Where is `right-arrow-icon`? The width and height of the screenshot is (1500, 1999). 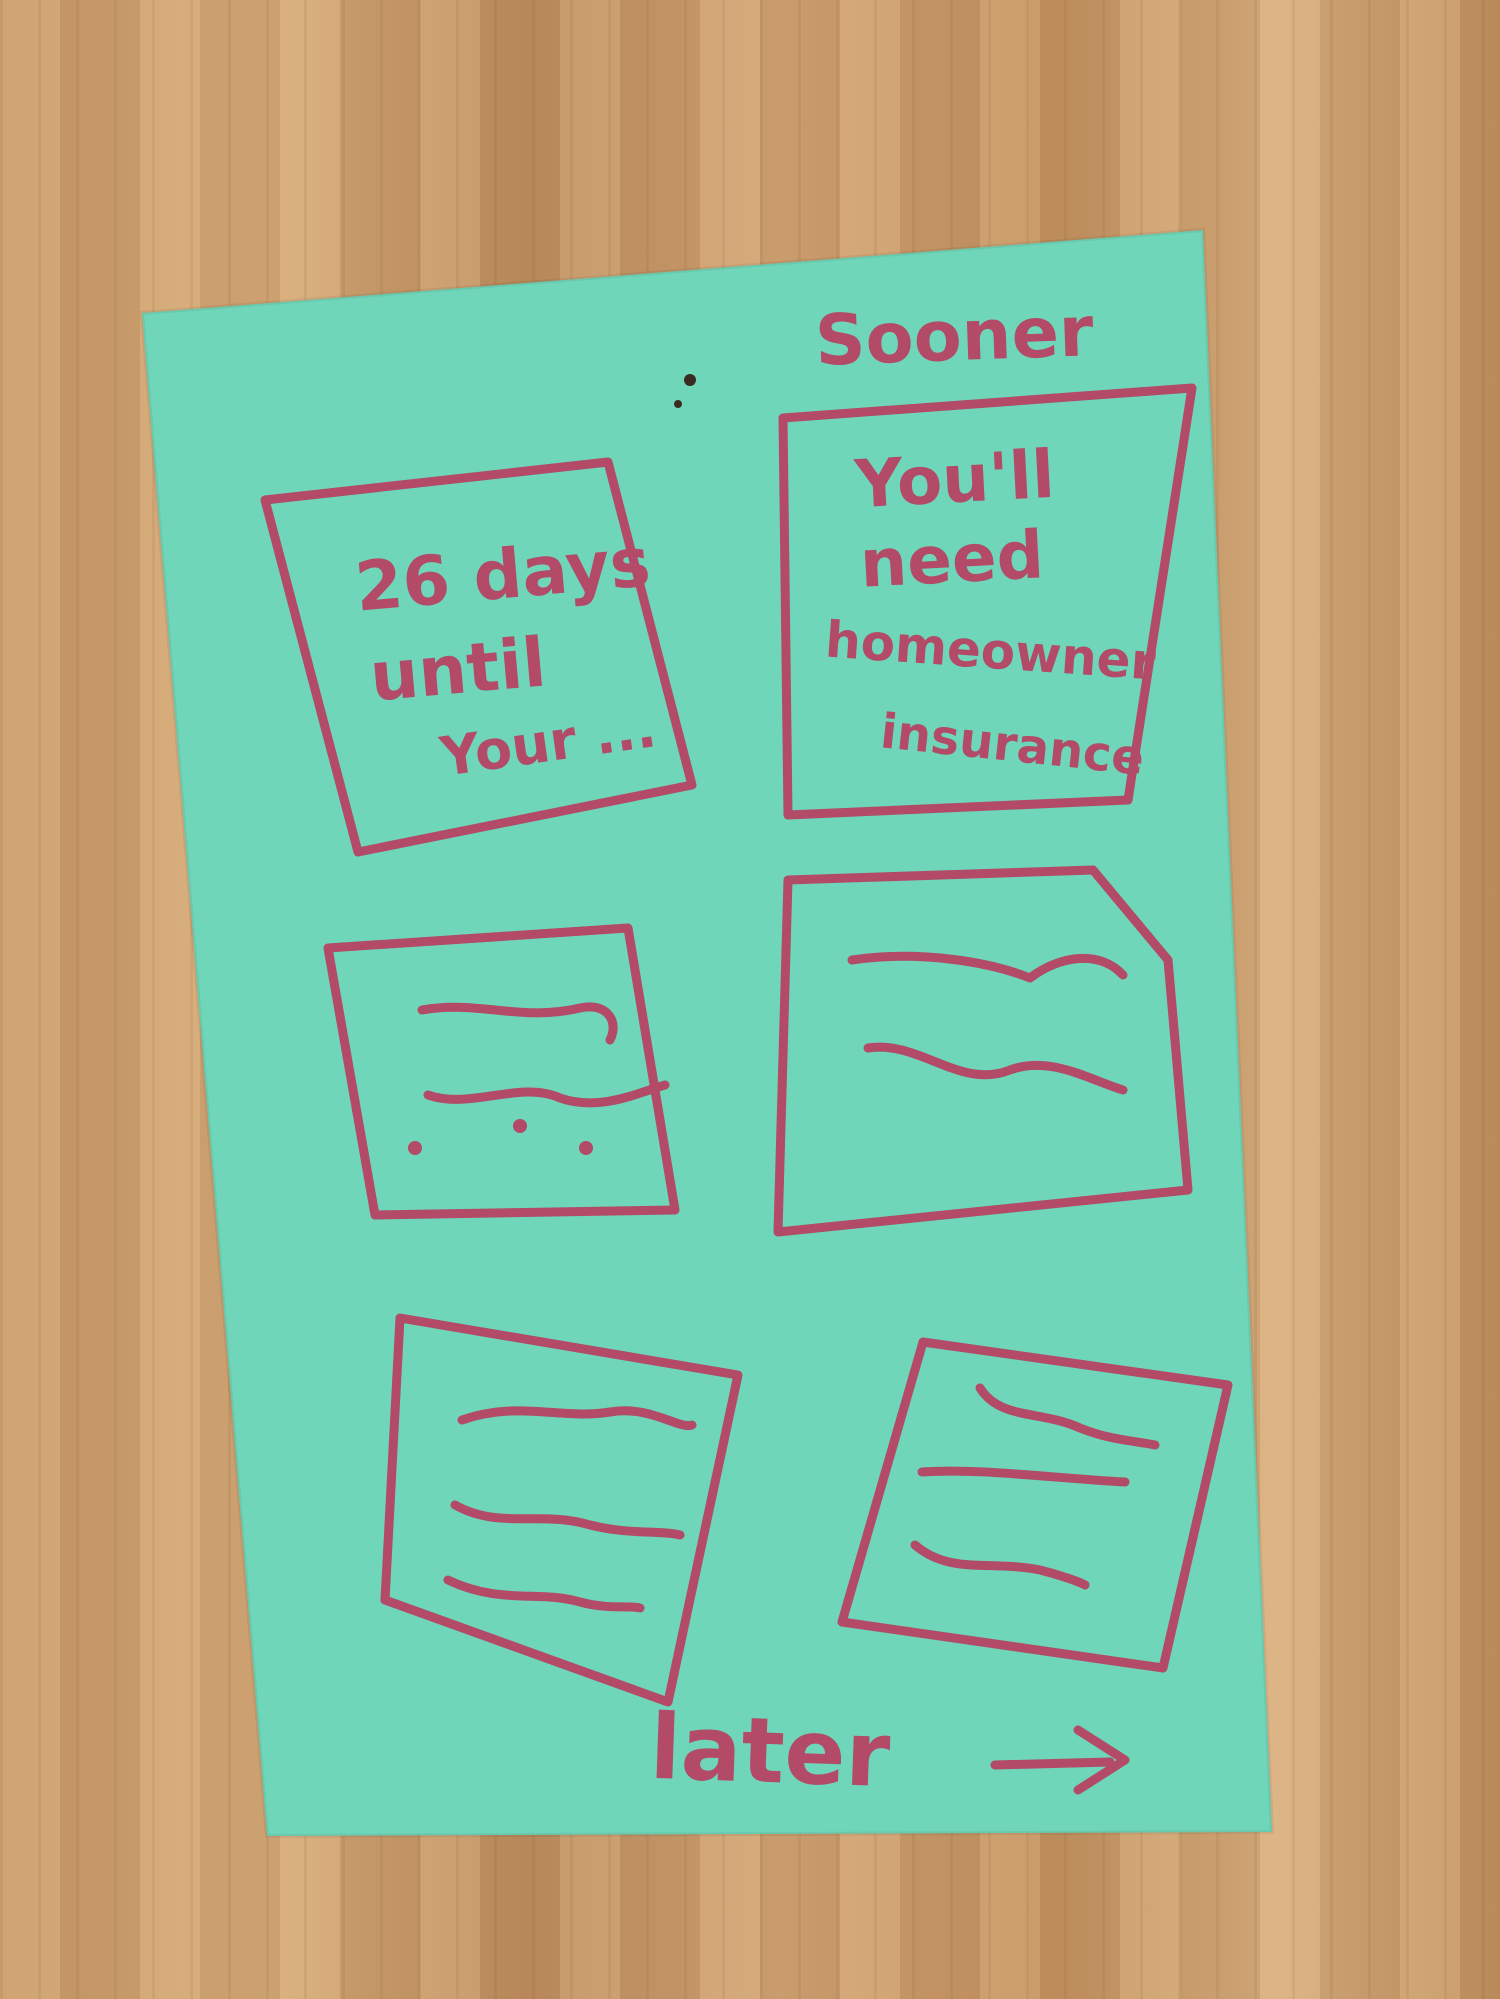
right-arrow-icon is located at coordinates (1052, 1763).